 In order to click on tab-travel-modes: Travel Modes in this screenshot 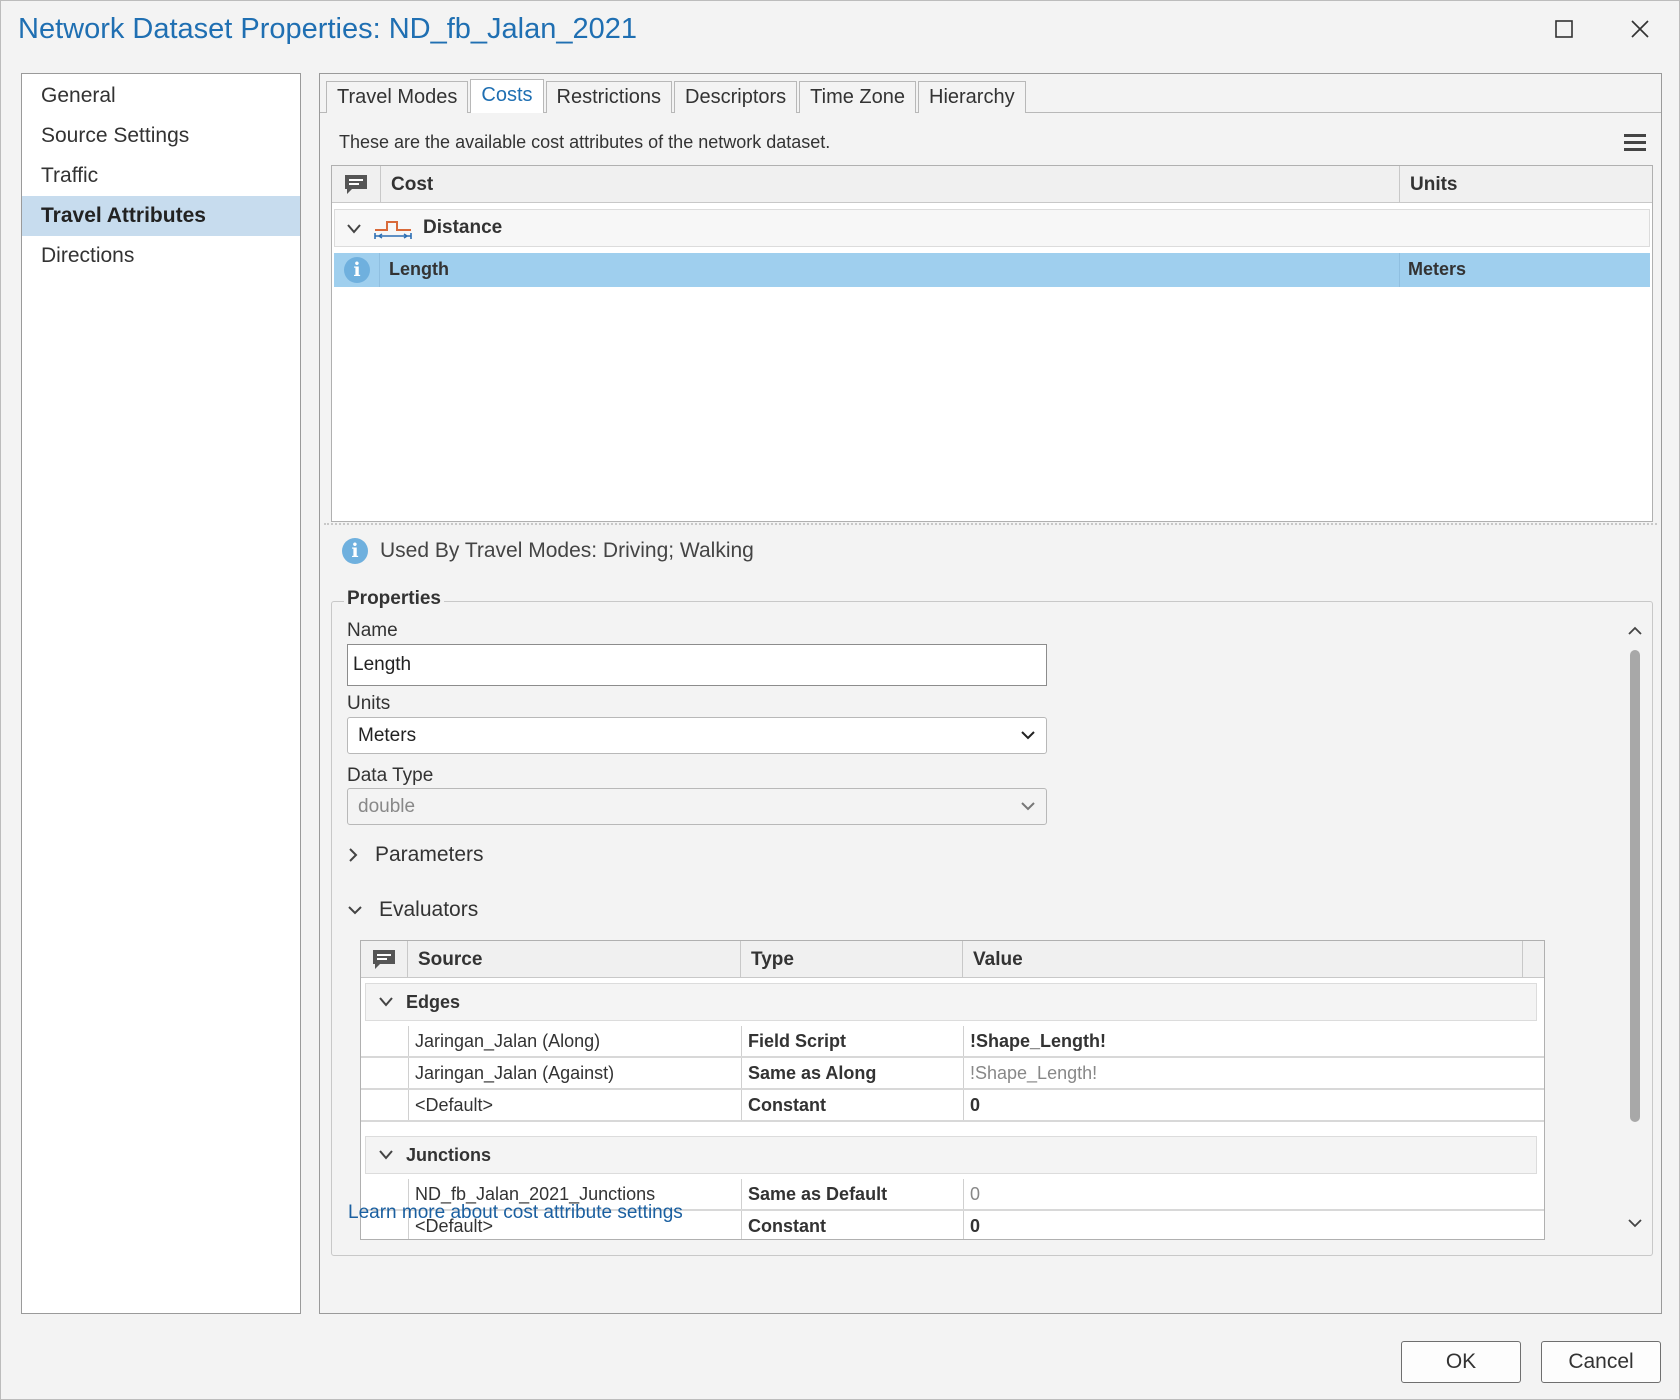, I will do `click(397, 97)`.